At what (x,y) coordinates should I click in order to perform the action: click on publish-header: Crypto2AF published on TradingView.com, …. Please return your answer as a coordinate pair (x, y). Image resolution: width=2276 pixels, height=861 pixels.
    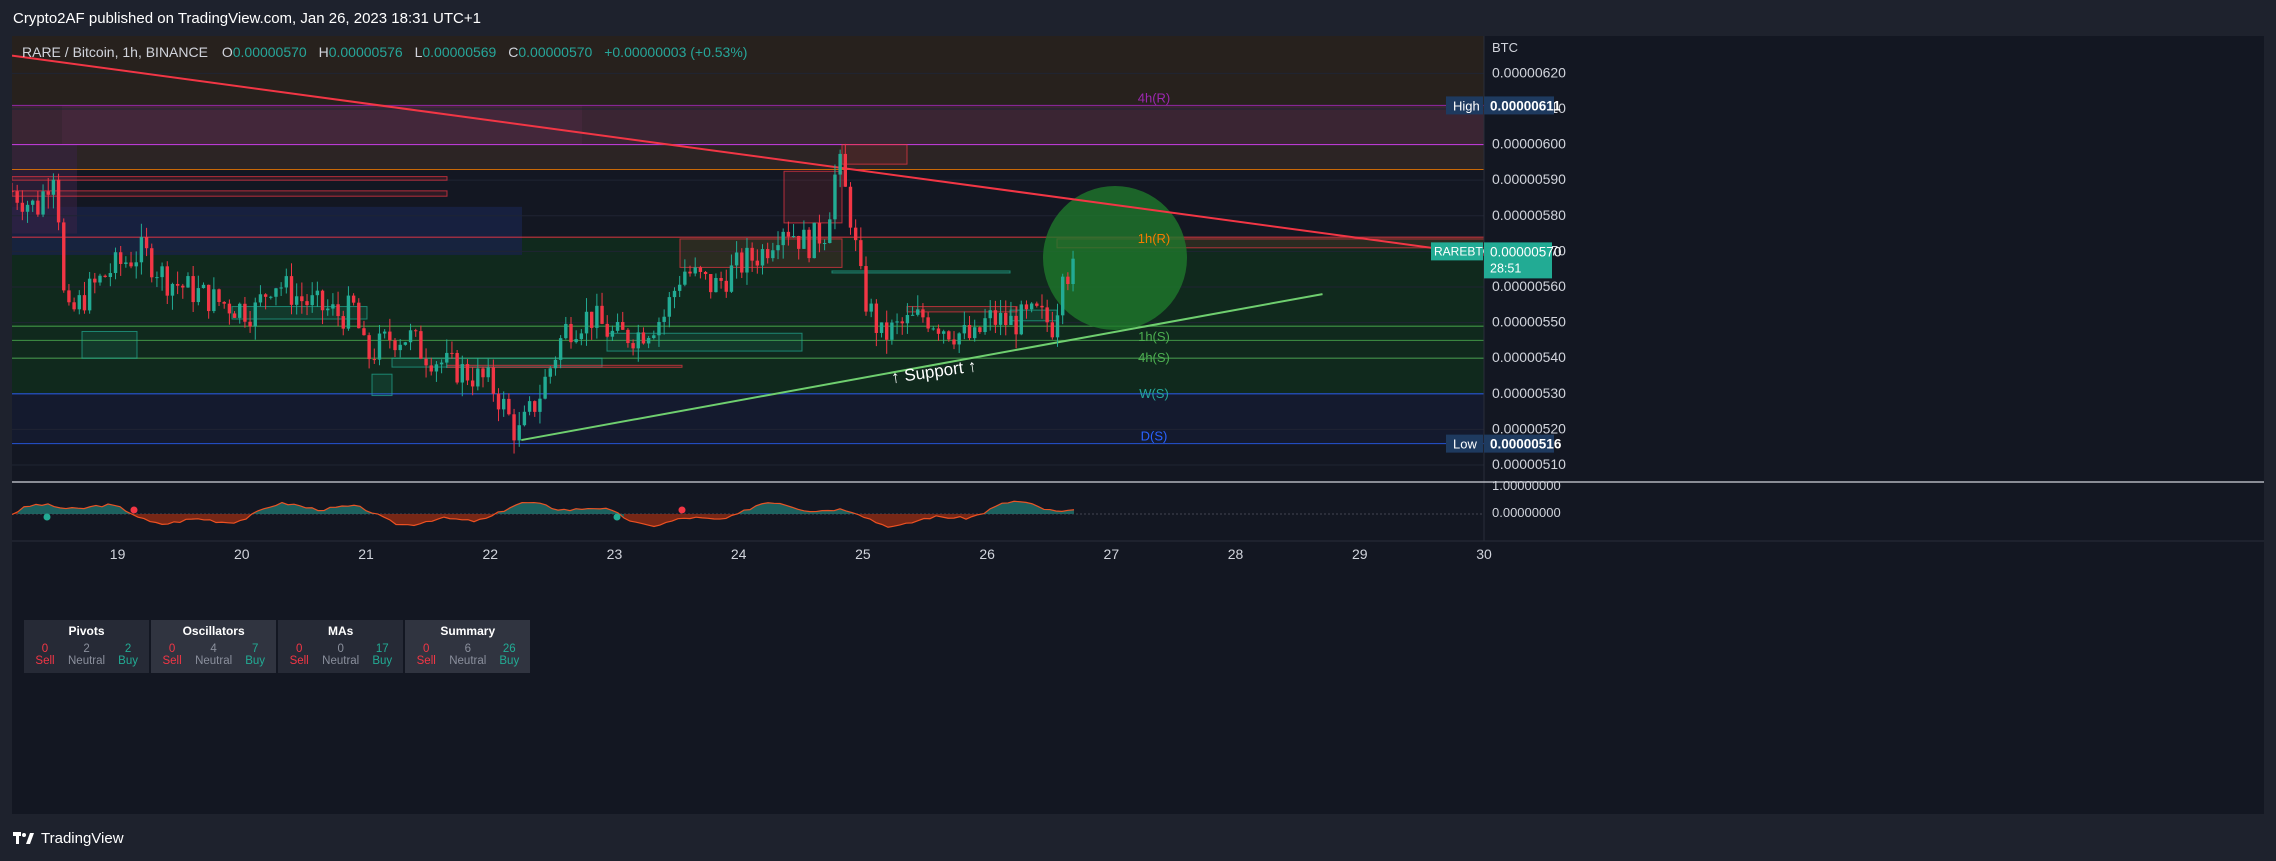
    Looking at the image, I should click on (1138, 18).